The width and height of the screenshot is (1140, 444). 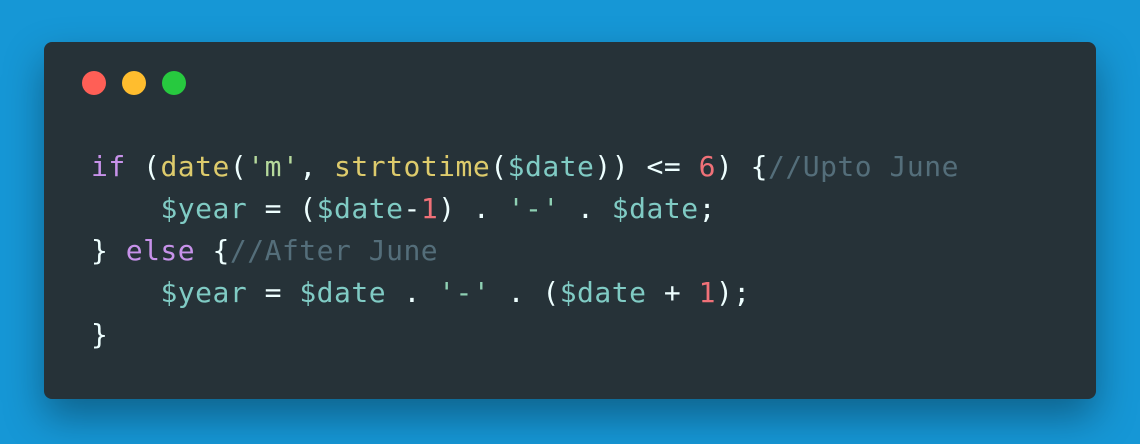 What do you see at coordinates (160, 250) in the screenshot?
I see `token-keyword: else` at bounding box center [160, 250].